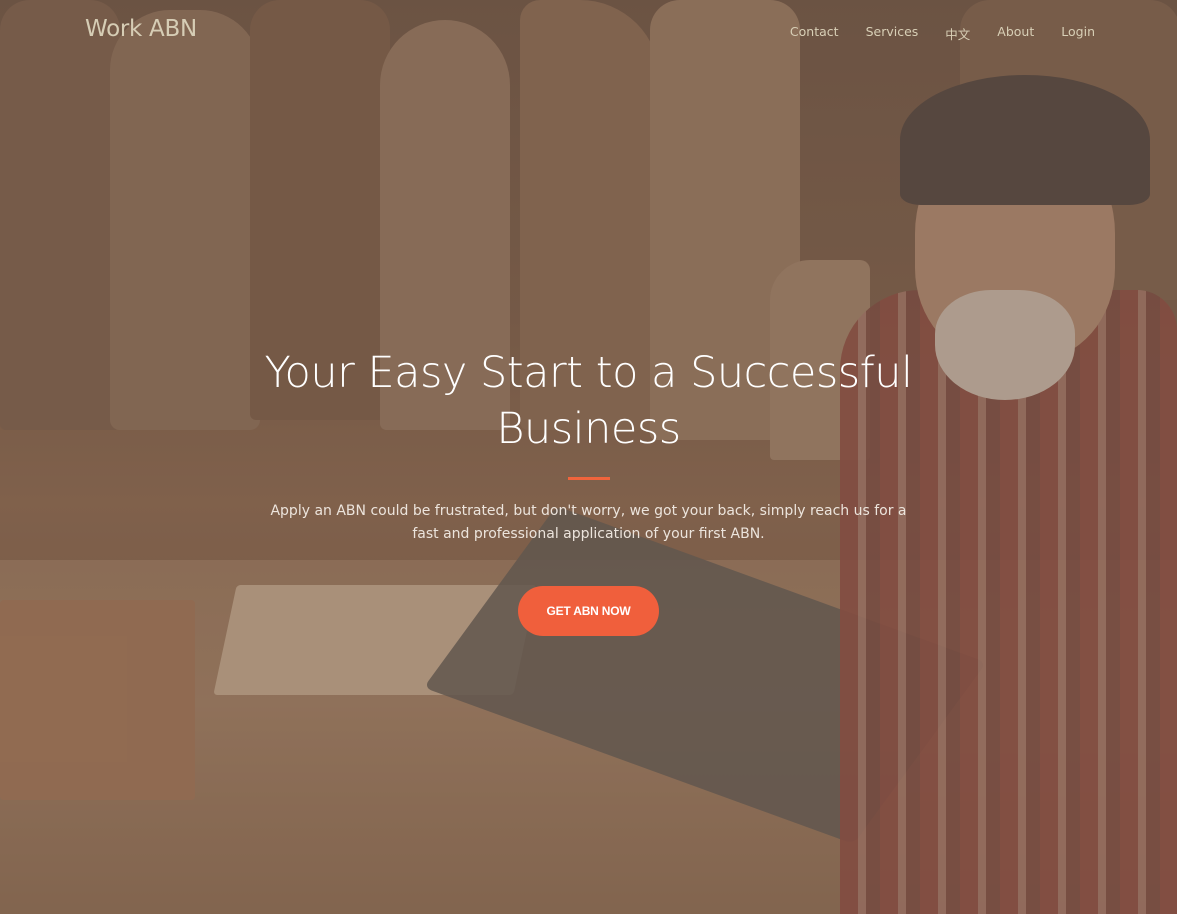 This screenshot has width=1177, height=914. Describe the element at coordinates (141, 29) in the screenshot. I see `brand-logo: Work ABN` at that location.